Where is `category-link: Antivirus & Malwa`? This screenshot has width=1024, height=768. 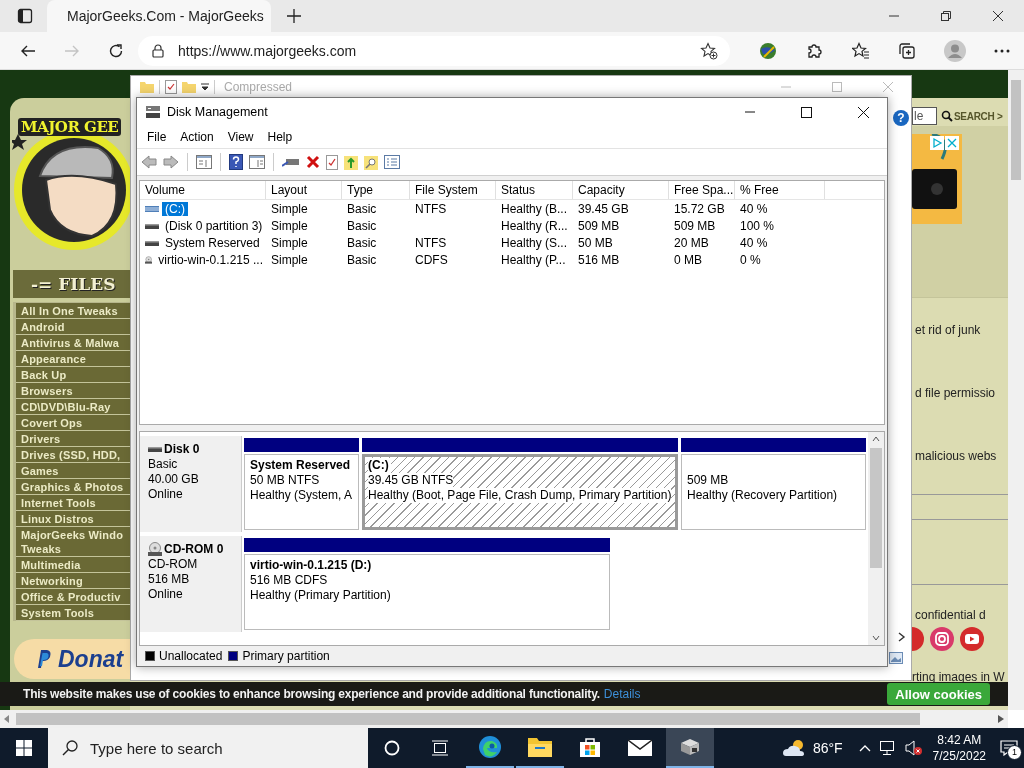
category-link: Antivirus & Malwa is located at coordinates (73, 343).